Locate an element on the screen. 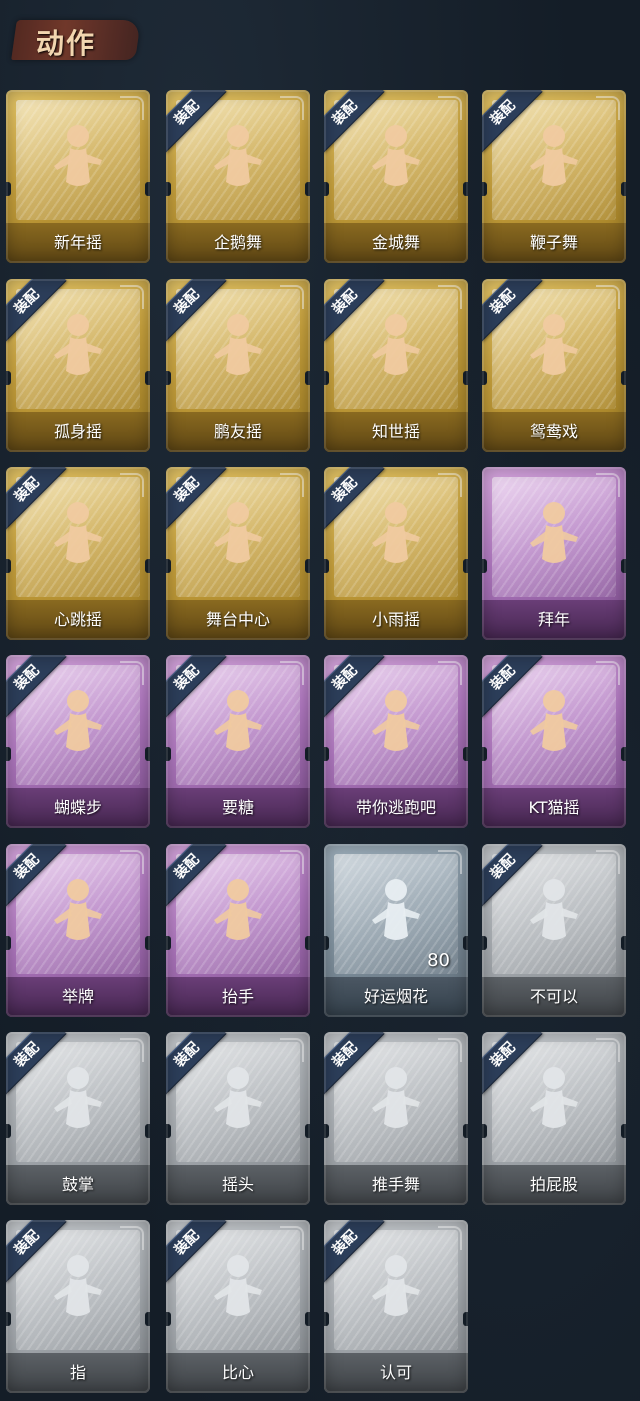 The width and height of the screenshot is (640, 1401). emote-card: 鸳鸯戏 装配 is located at coordinates (554, 365).